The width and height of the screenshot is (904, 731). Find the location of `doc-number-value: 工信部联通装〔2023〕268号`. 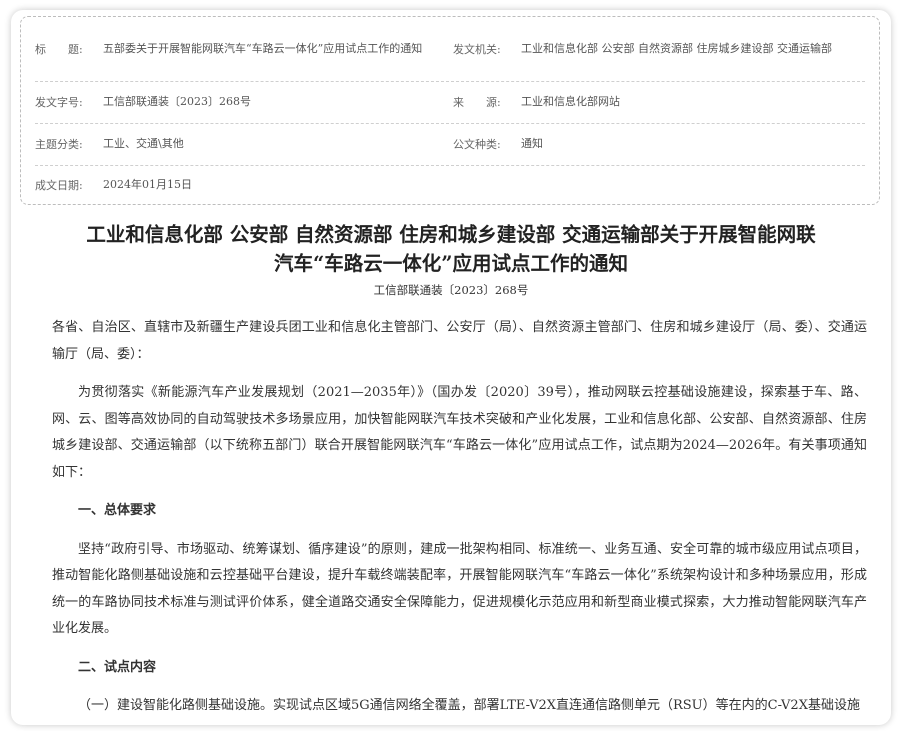

doc-number-value: 工信部联通装〔2023〕268号 is located at coordinates (177, 101).